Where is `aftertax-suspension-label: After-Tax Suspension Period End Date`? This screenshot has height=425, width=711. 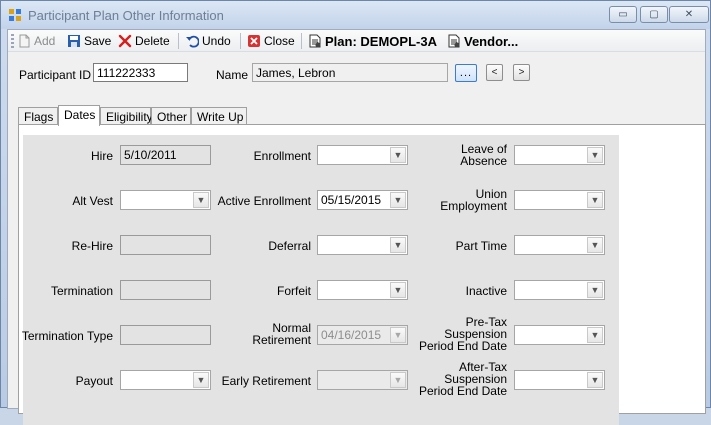
aftertax-suspension-label: After-Tax Suspension Period End Date is located at coordinates (462, 379).